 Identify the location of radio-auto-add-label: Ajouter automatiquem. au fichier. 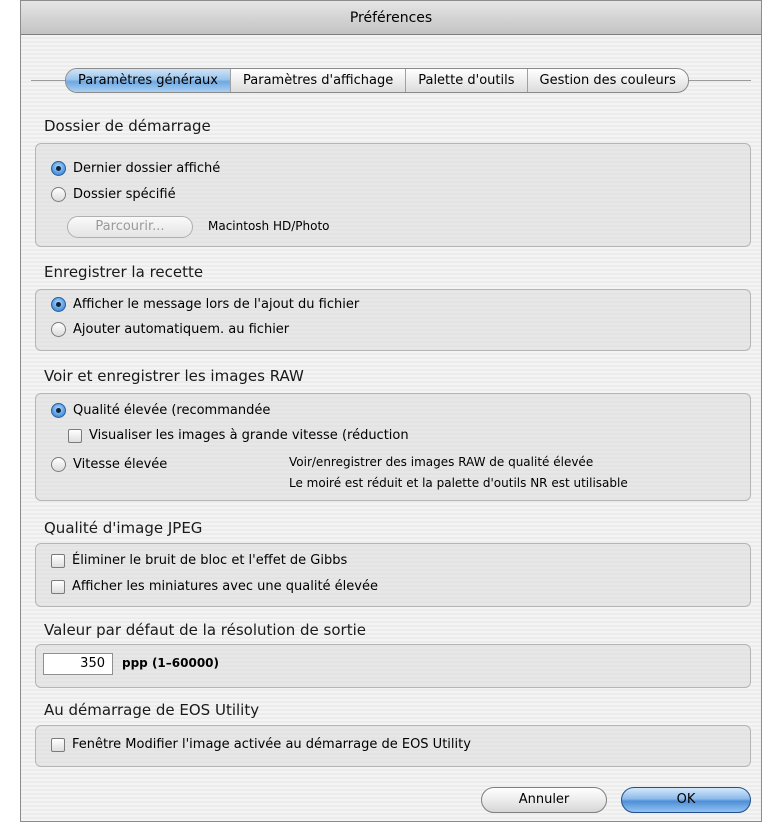
(181, 329).